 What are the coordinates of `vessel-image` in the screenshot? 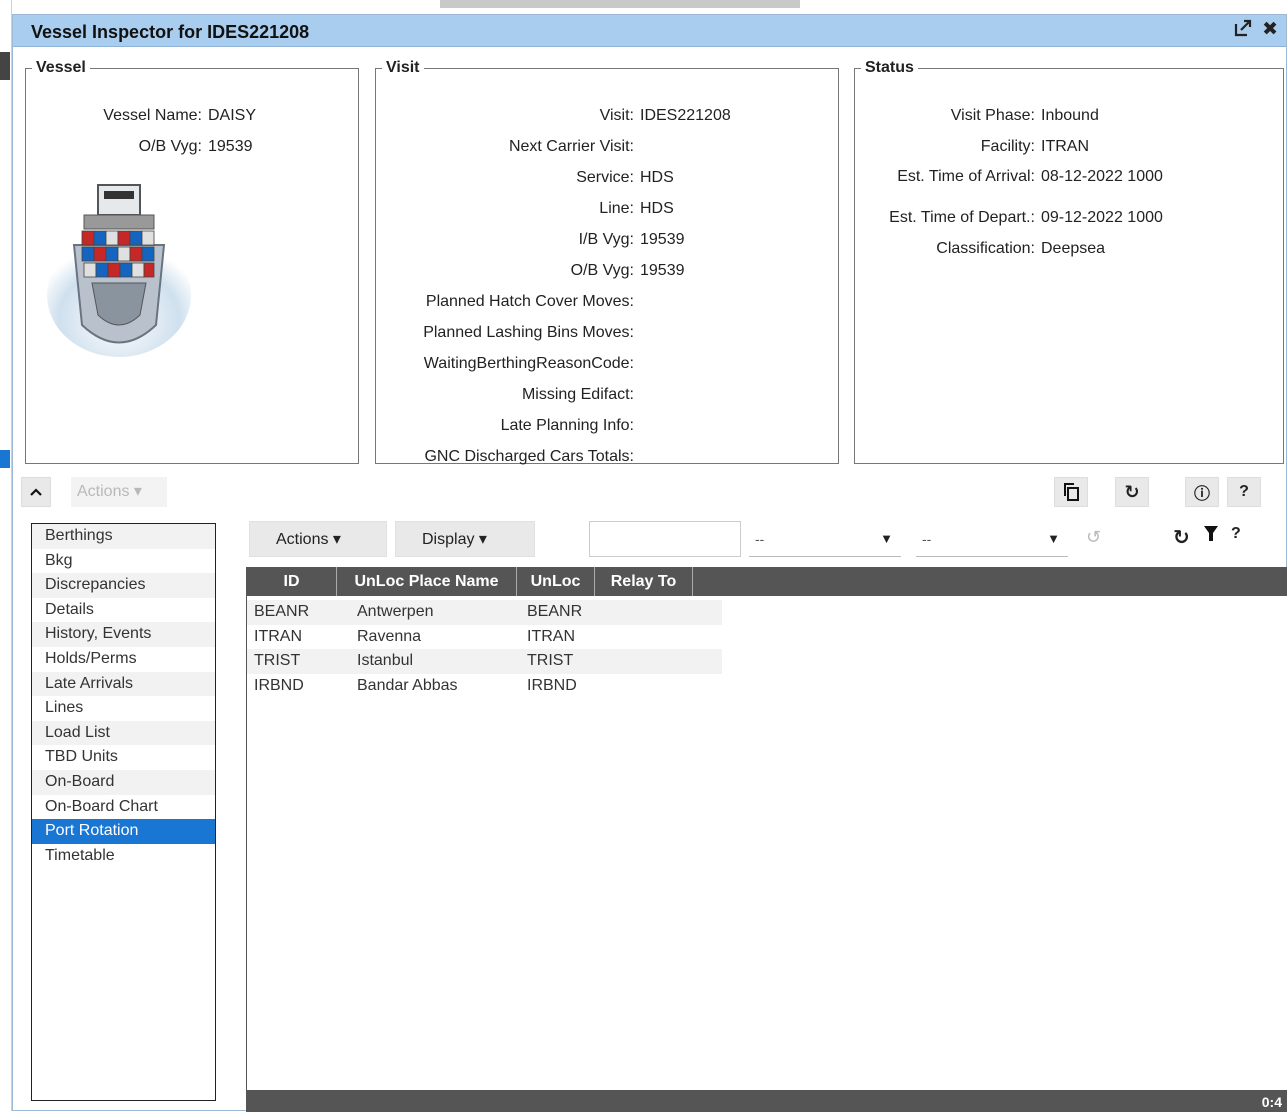 It's located at (119, 270).